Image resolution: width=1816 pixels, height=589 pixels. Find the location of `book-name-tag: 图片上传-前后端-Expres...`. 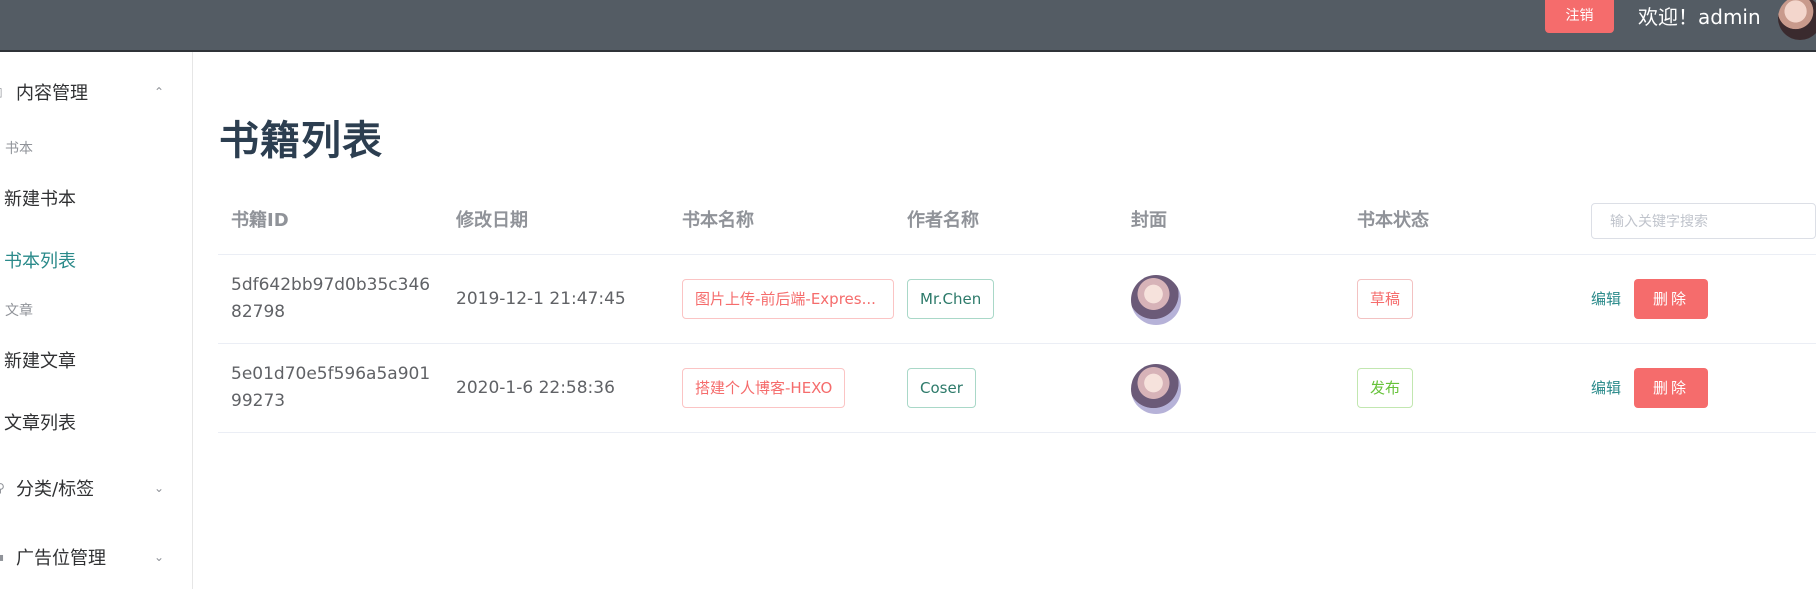

book-name-tag: 图片上传-前后端-Expres... is located at coordinates (788, 299).